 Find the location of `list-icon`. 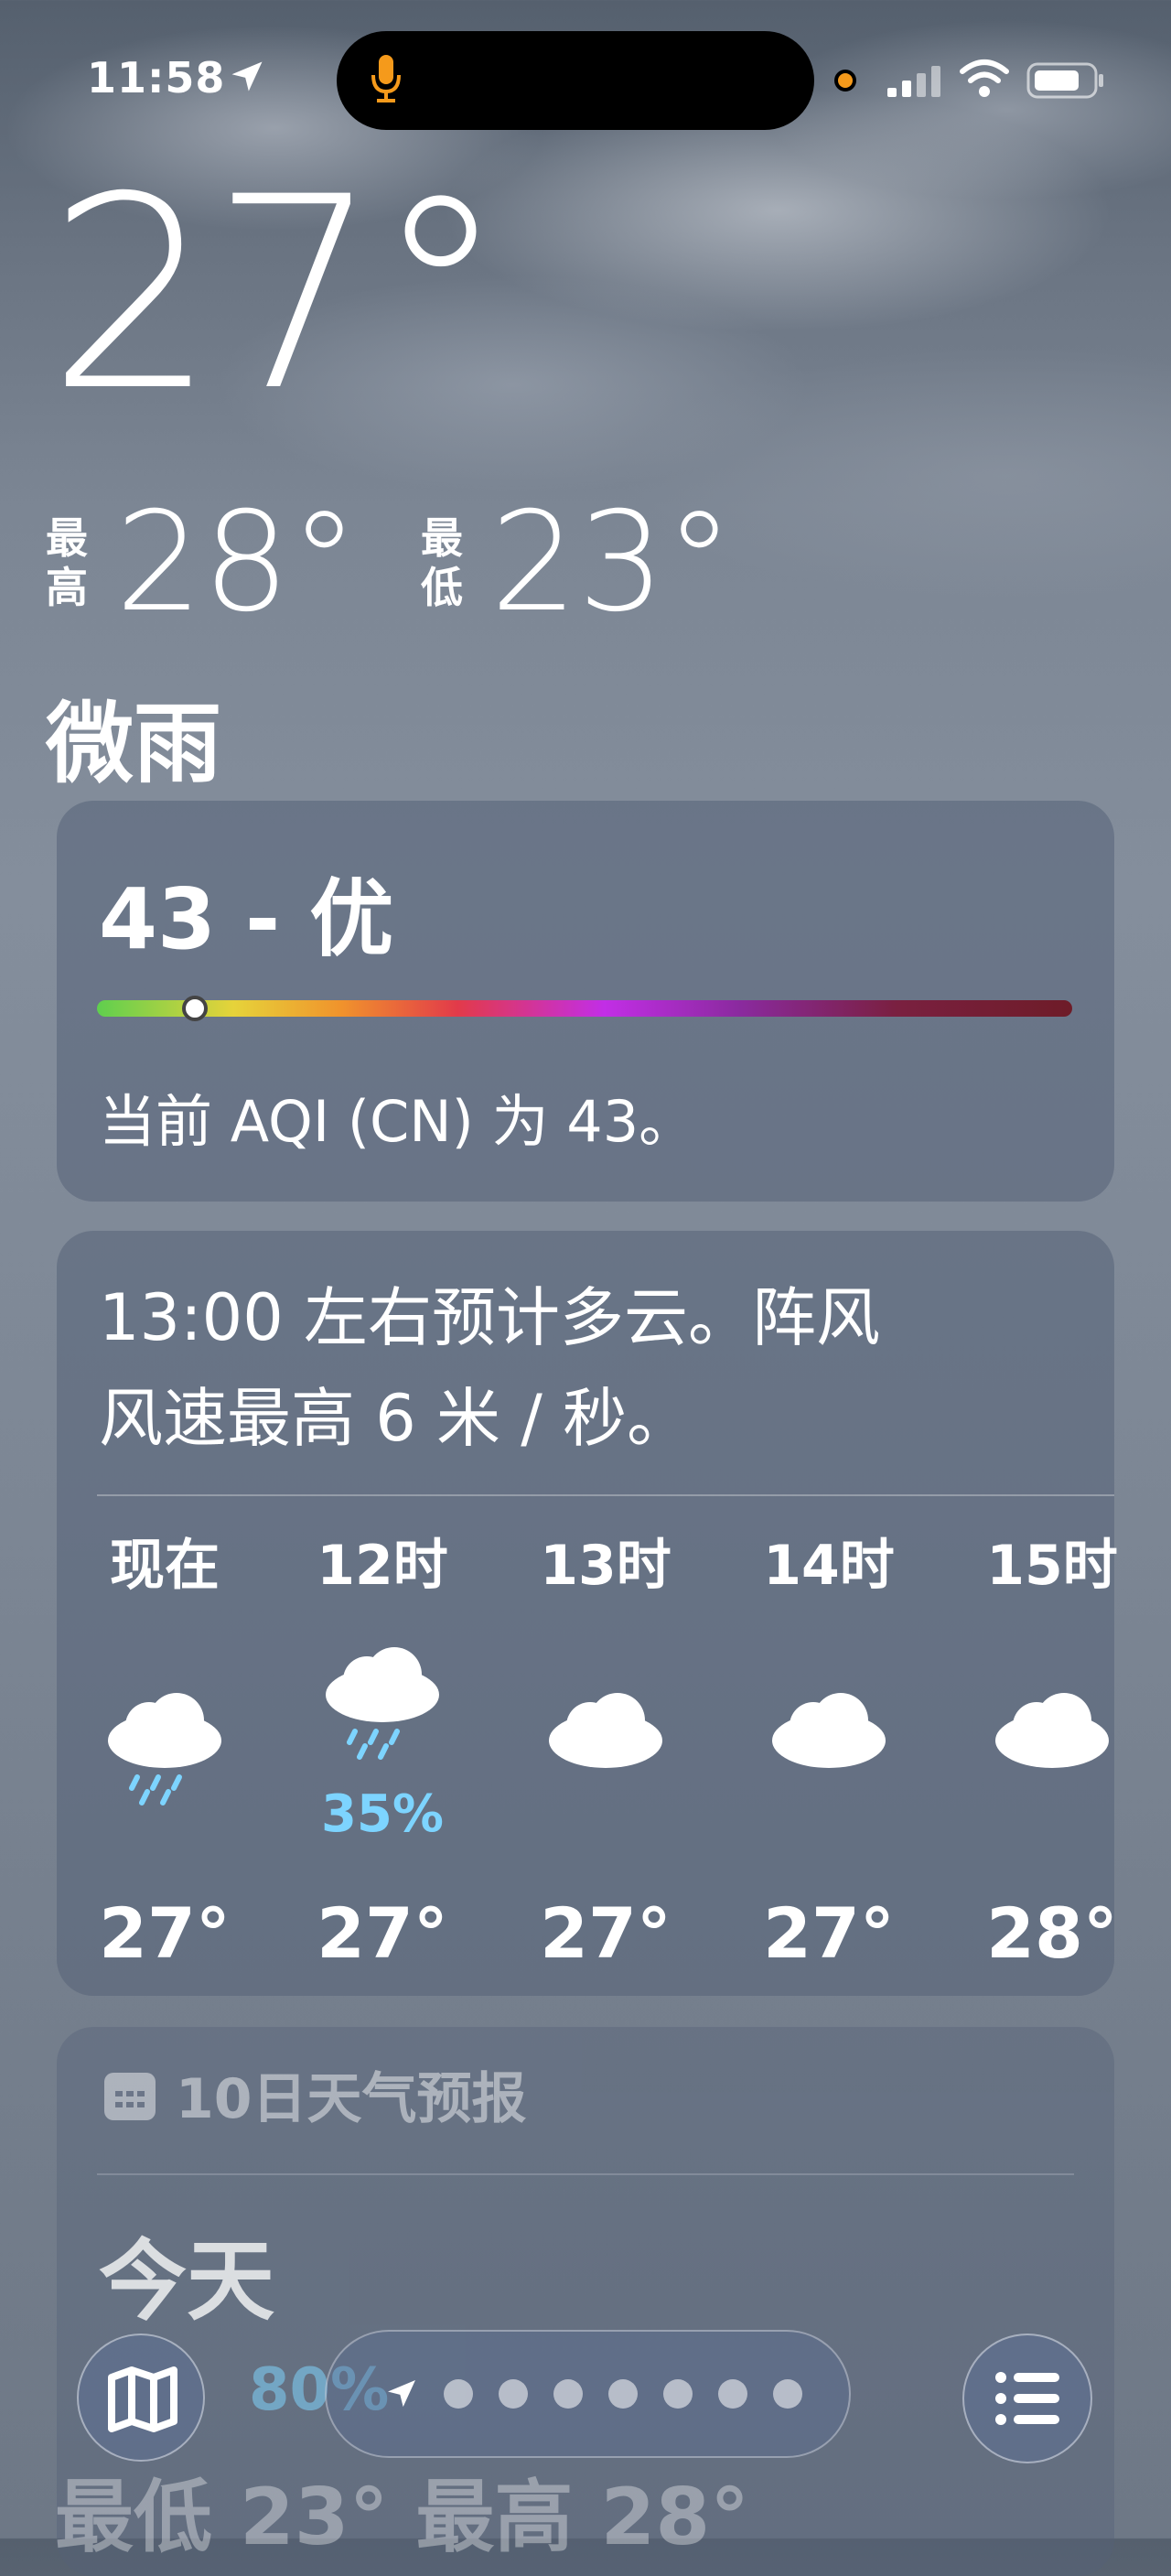

list-icon is located at coordinates (1027, 2398).